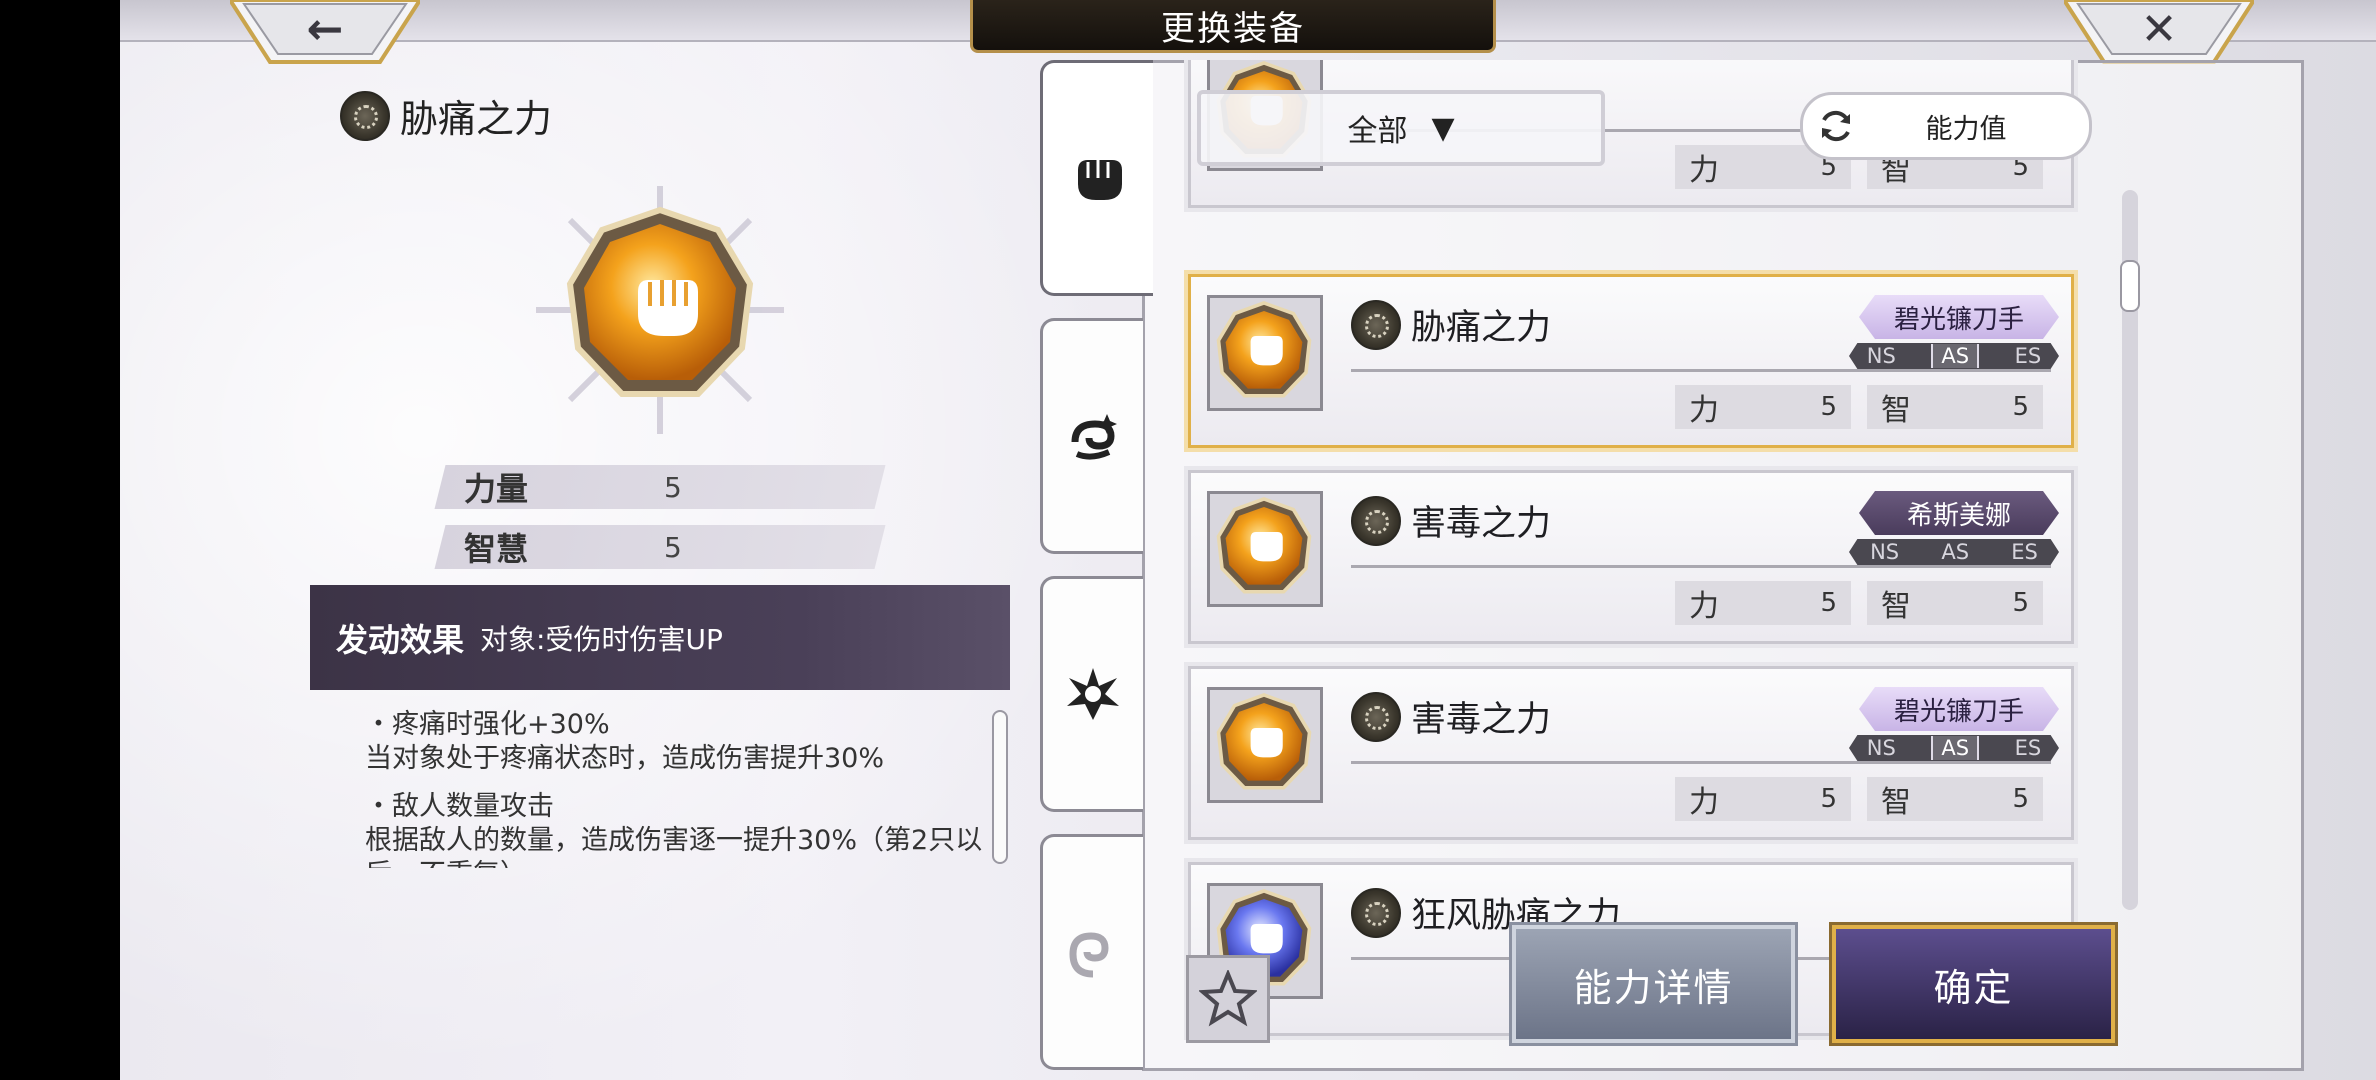  I want to click on tag-as-active: AS, so click(1955, 748).